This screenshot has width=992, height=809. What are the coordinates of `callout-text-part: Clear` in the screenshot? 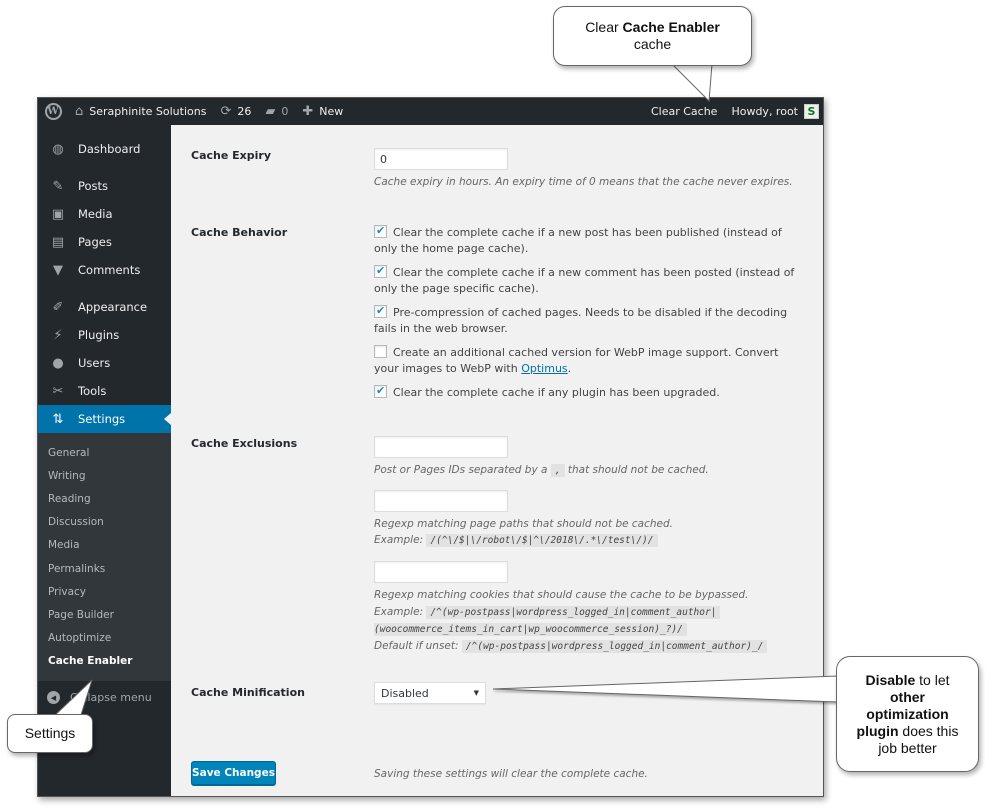 It's located at (604, 27).